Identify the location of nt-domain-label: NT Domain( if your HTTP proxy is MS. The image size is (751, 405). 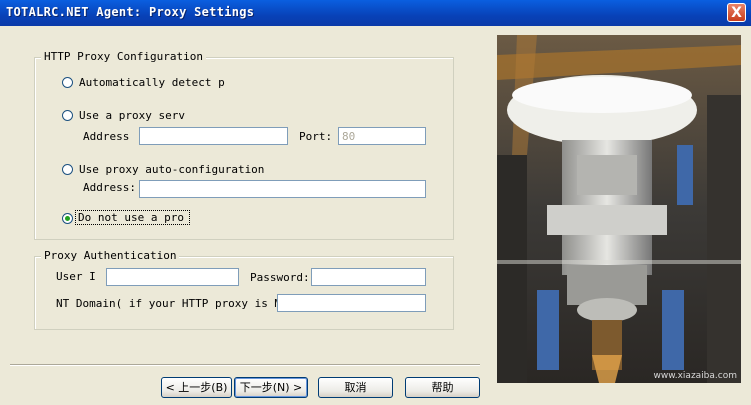
(172, 303).